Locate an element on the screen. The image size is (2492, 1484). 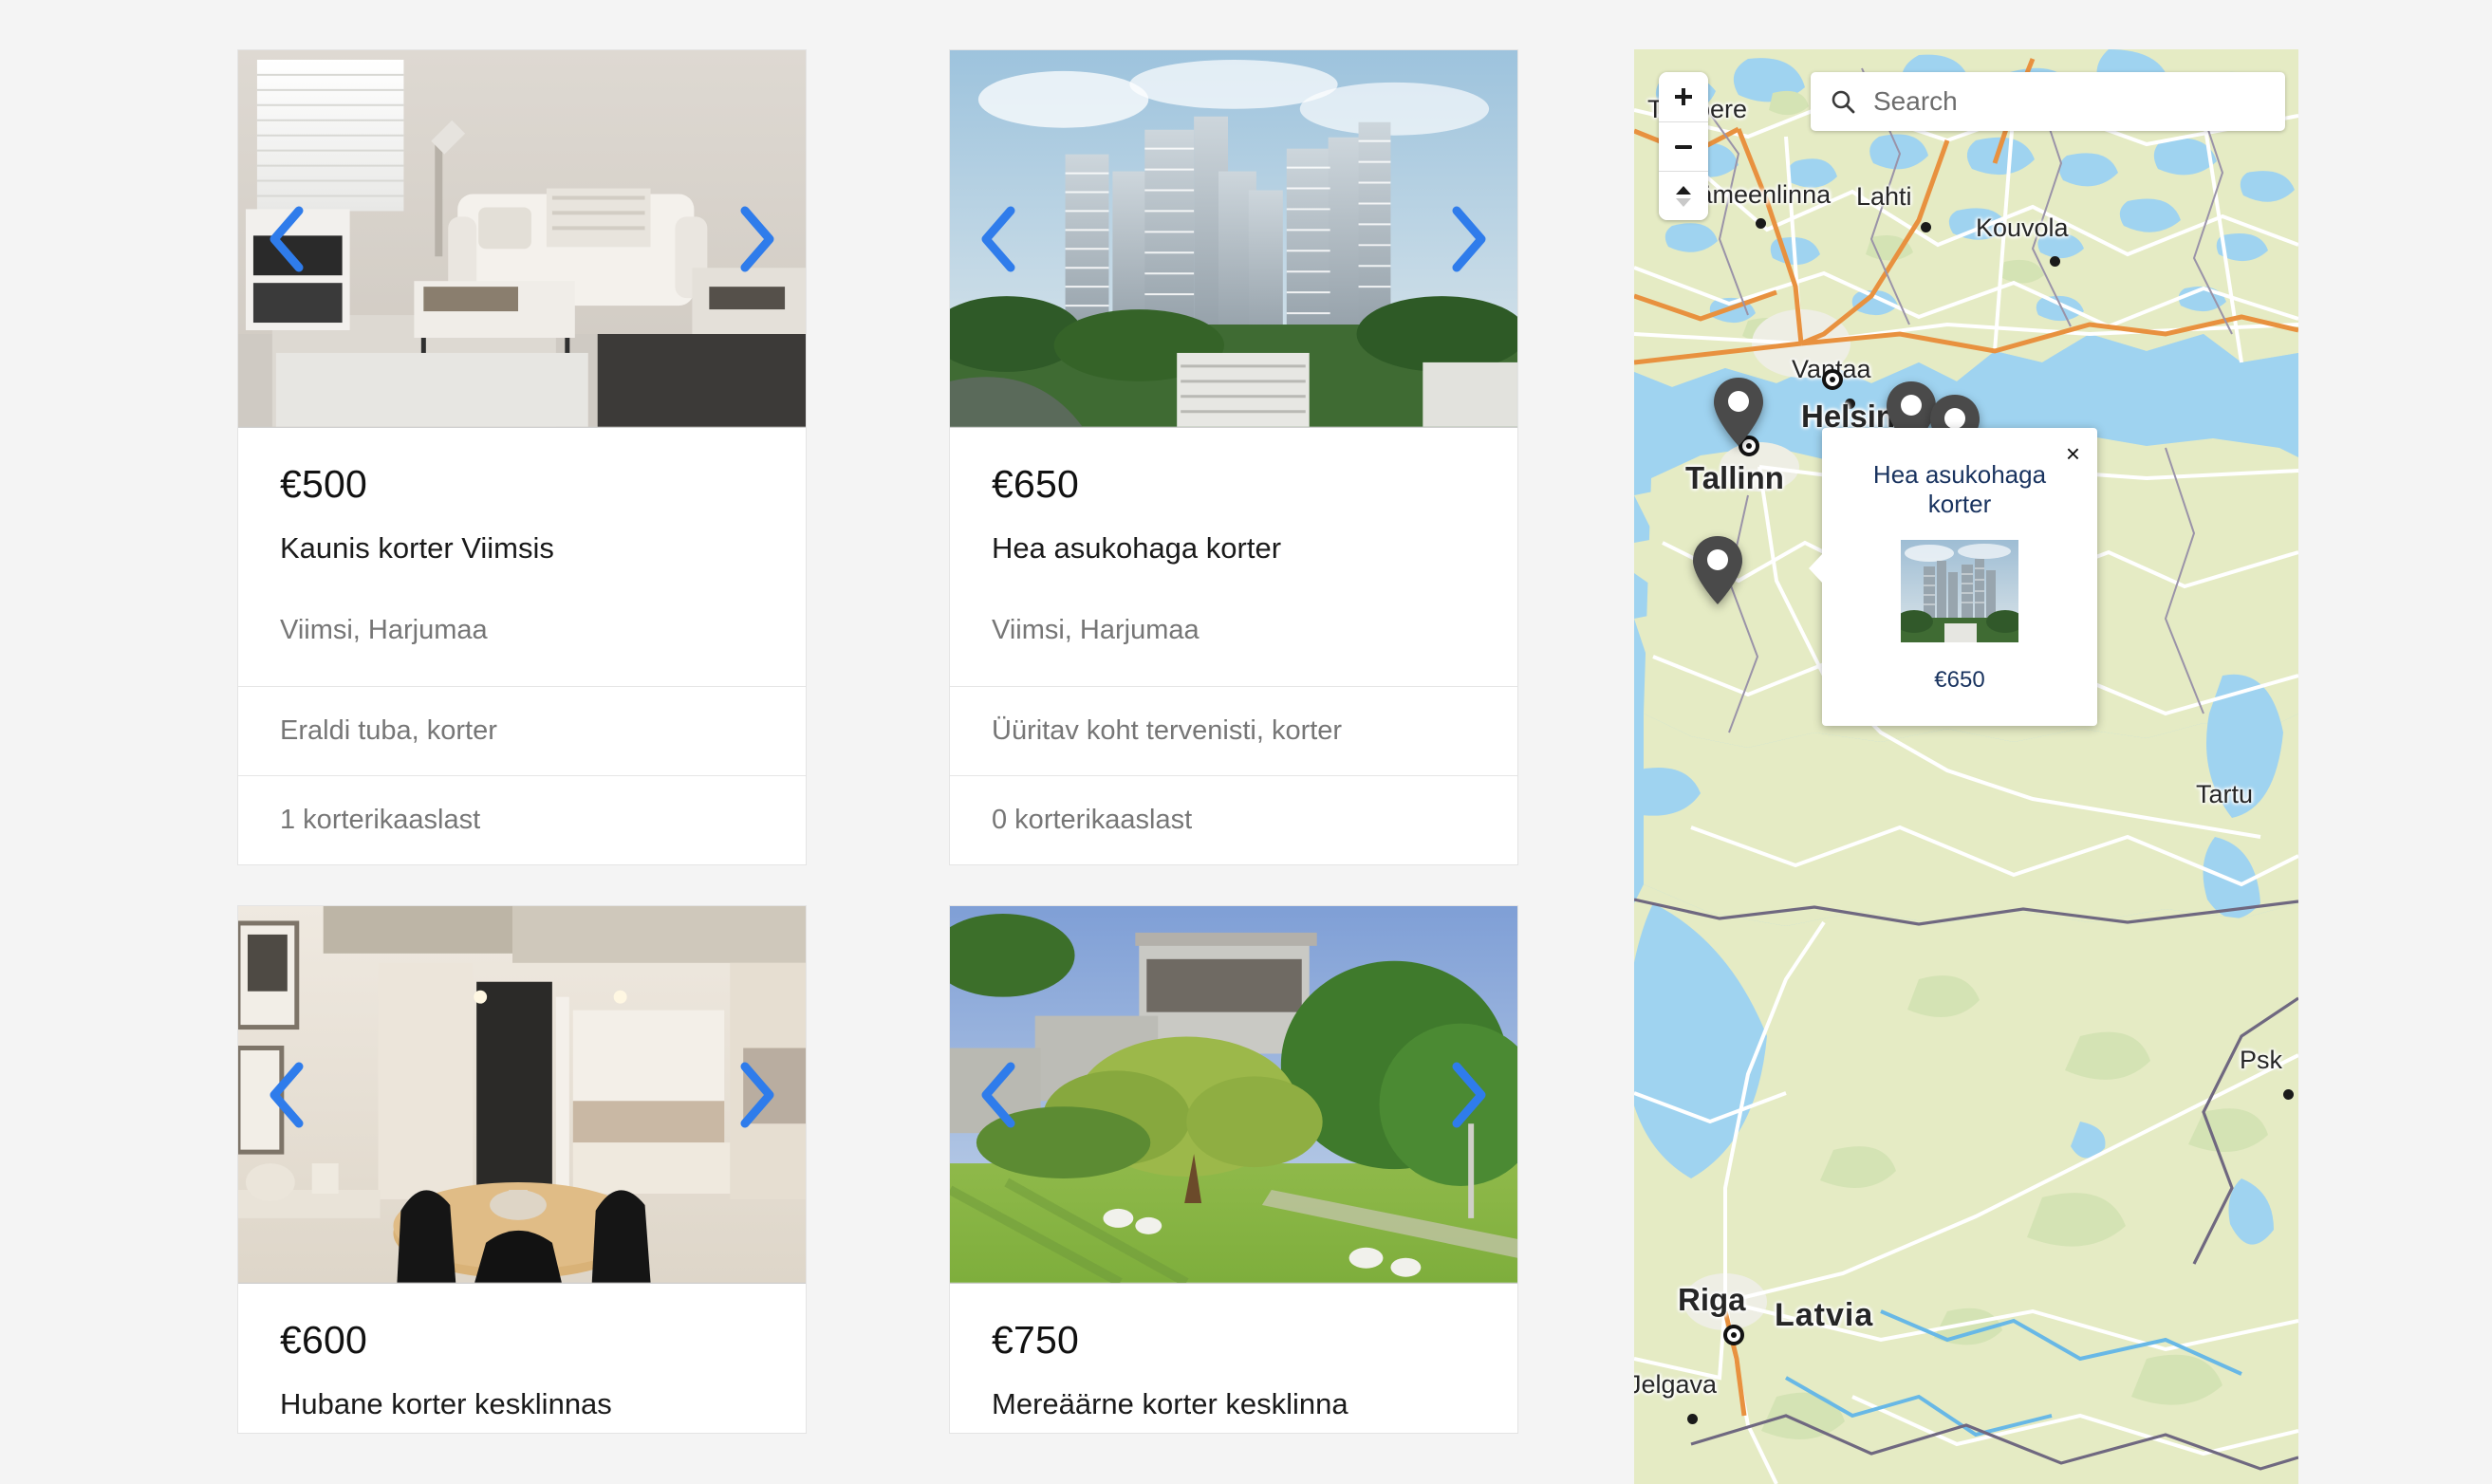
listing-summary: €750 Mereäärne korter kesklinna is located at coordinates (1233, 1359).